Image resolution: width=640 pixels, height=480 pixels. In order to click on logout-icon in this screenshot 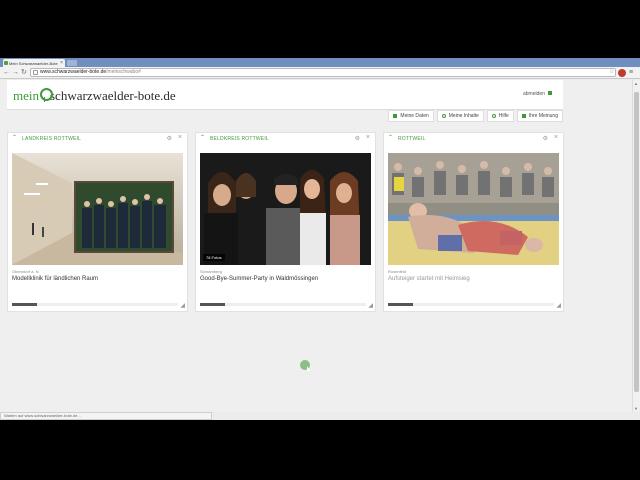, I will do `click(549, 93)`.